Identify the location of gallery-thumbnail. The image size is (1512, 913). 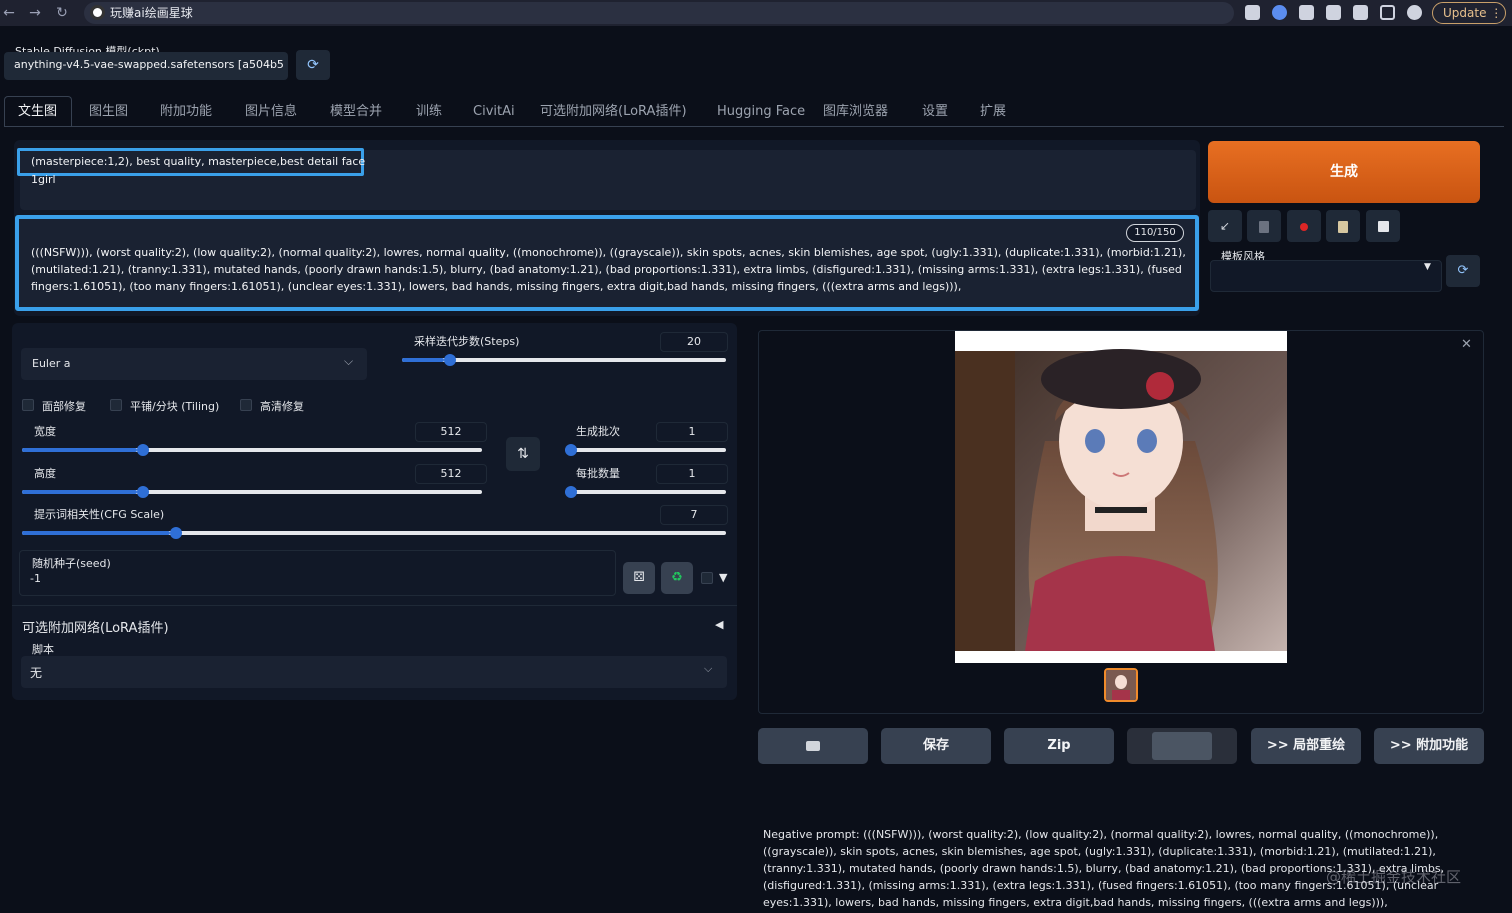
(1121, 685).